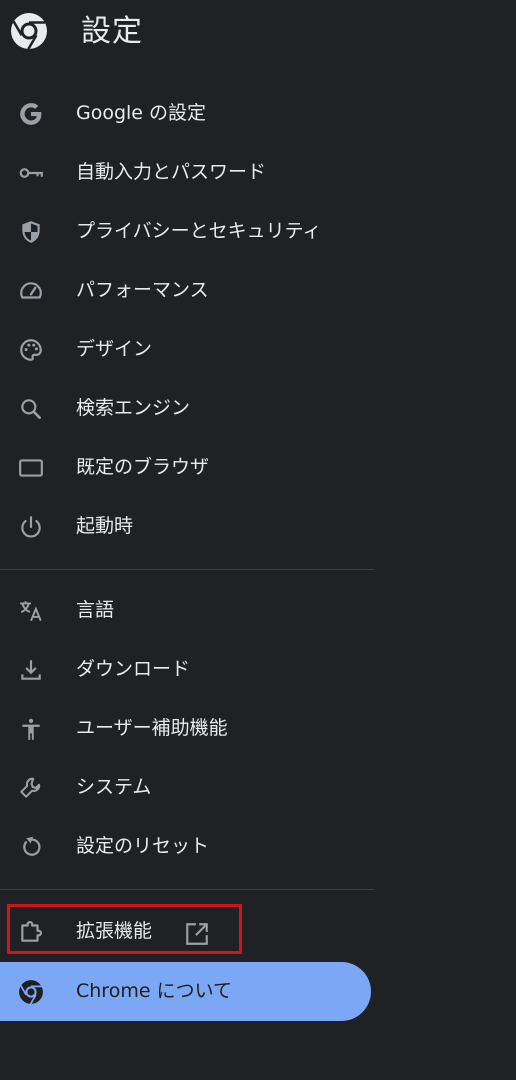 The height and width of the screenshot is (1080, 516). I want to click on sidebar-item-label: 検索エンジン, so click(133, 408).